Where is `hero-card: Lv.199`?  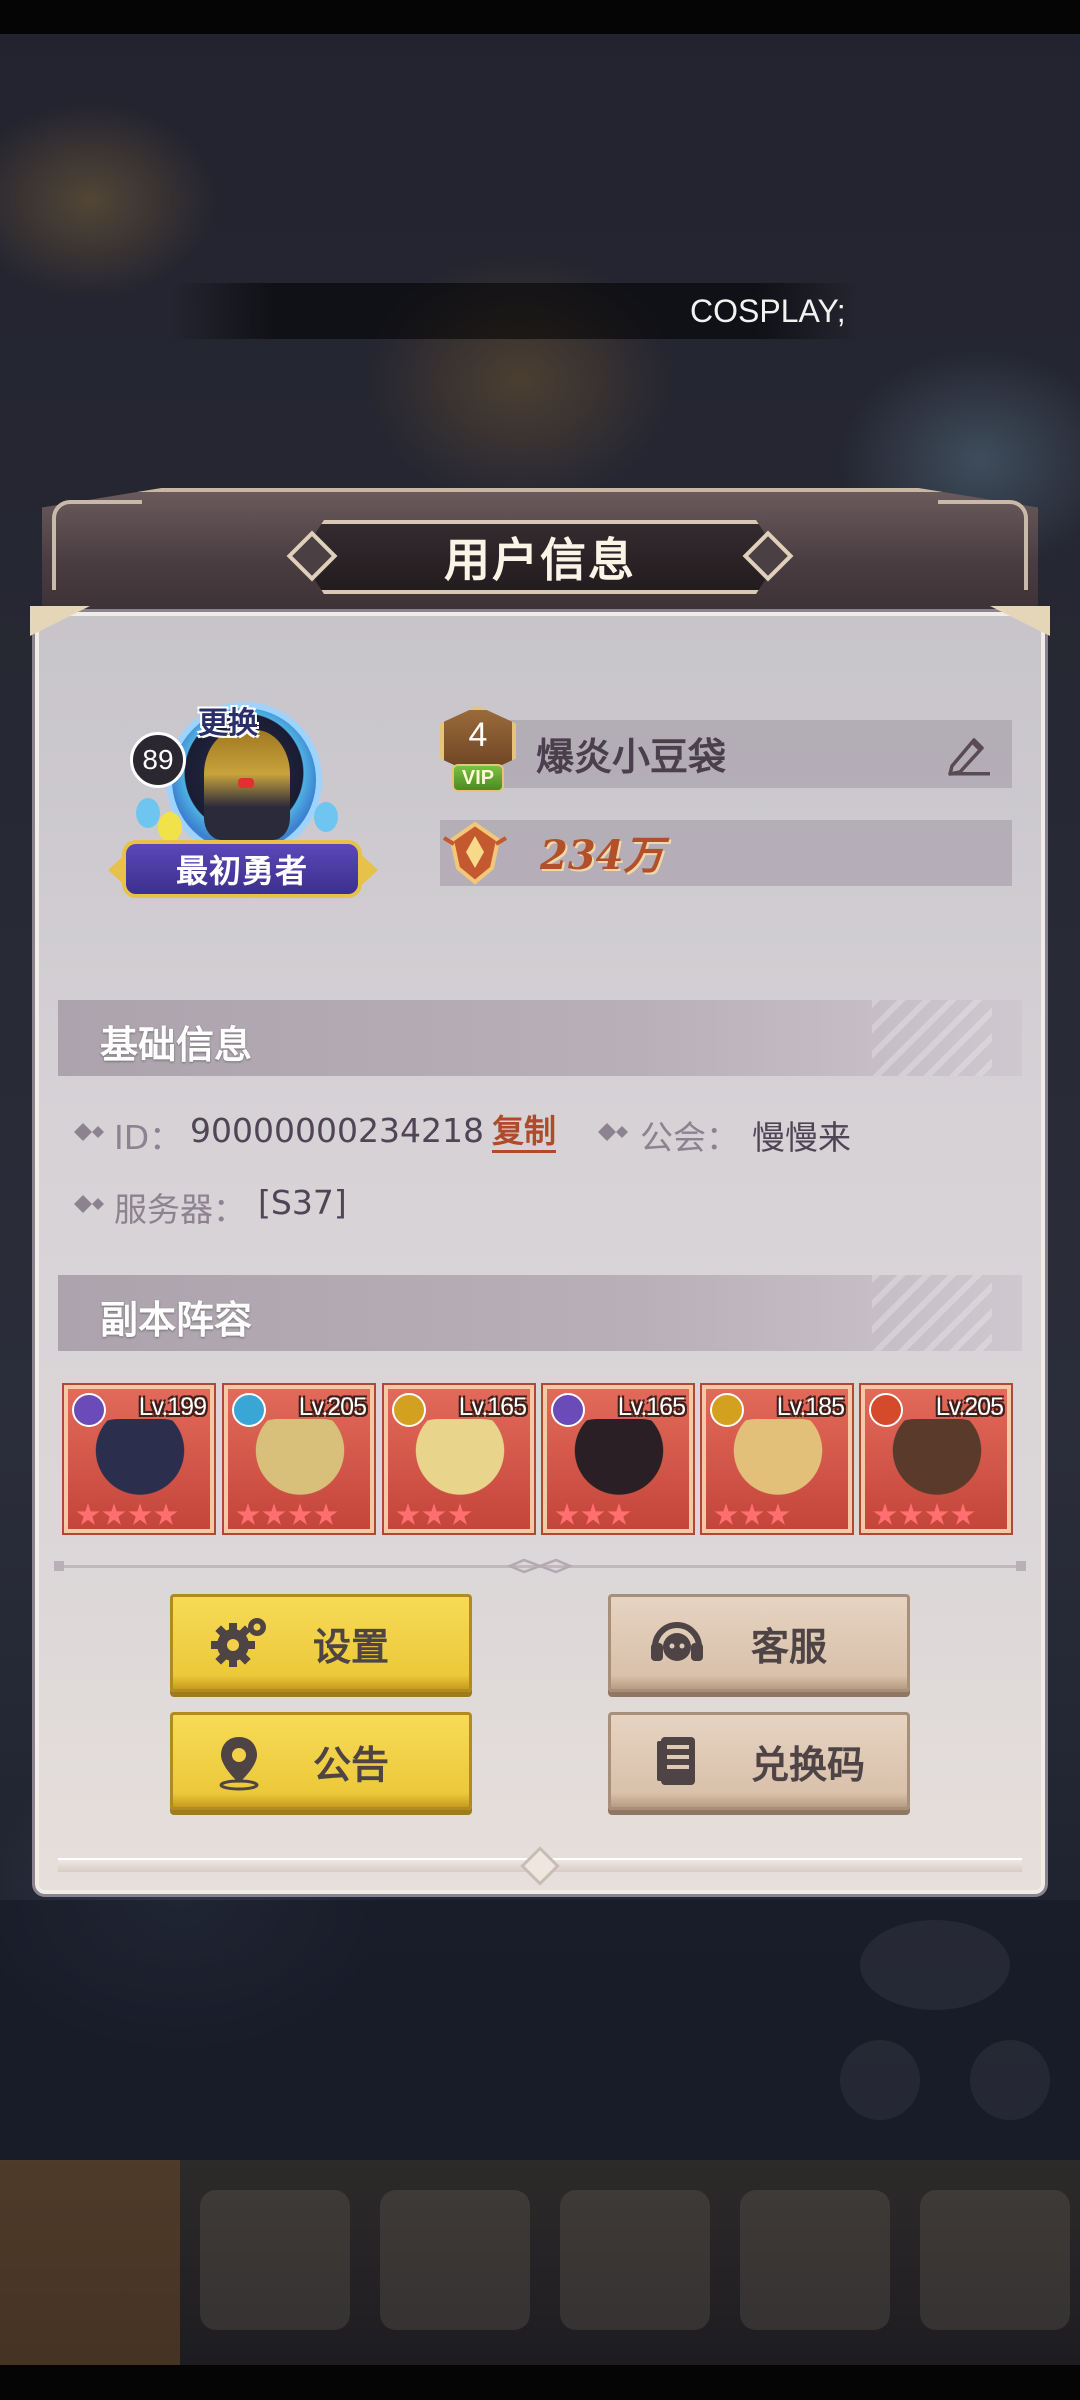 hero-card: Lv.199 is located at coordinates (139, 1459).